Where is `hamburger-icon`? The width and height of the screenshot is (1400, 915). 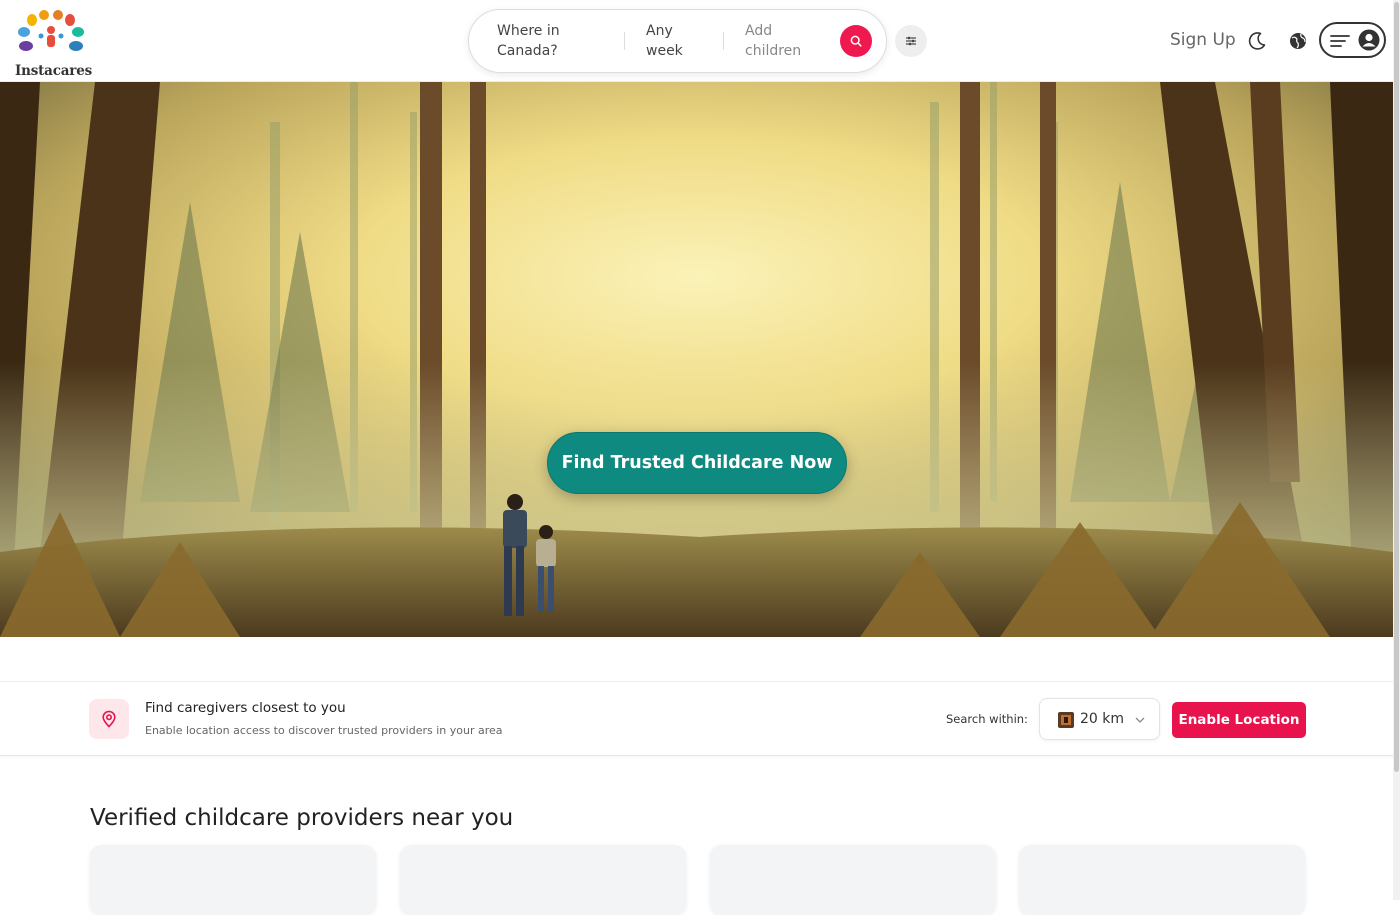 hamburger-icon is located at coordinates (1340, 41).